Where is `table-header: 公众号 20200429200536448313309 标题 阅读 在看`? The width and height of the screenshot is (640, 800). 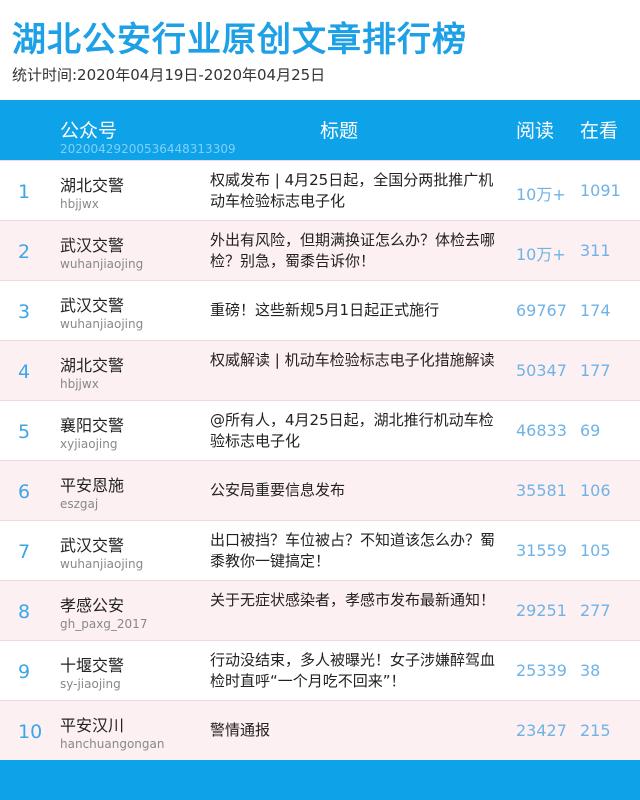
table-header: 公众号 20200429200536448313309 标题 阅读 在看 is located at coordinates (320, 130).